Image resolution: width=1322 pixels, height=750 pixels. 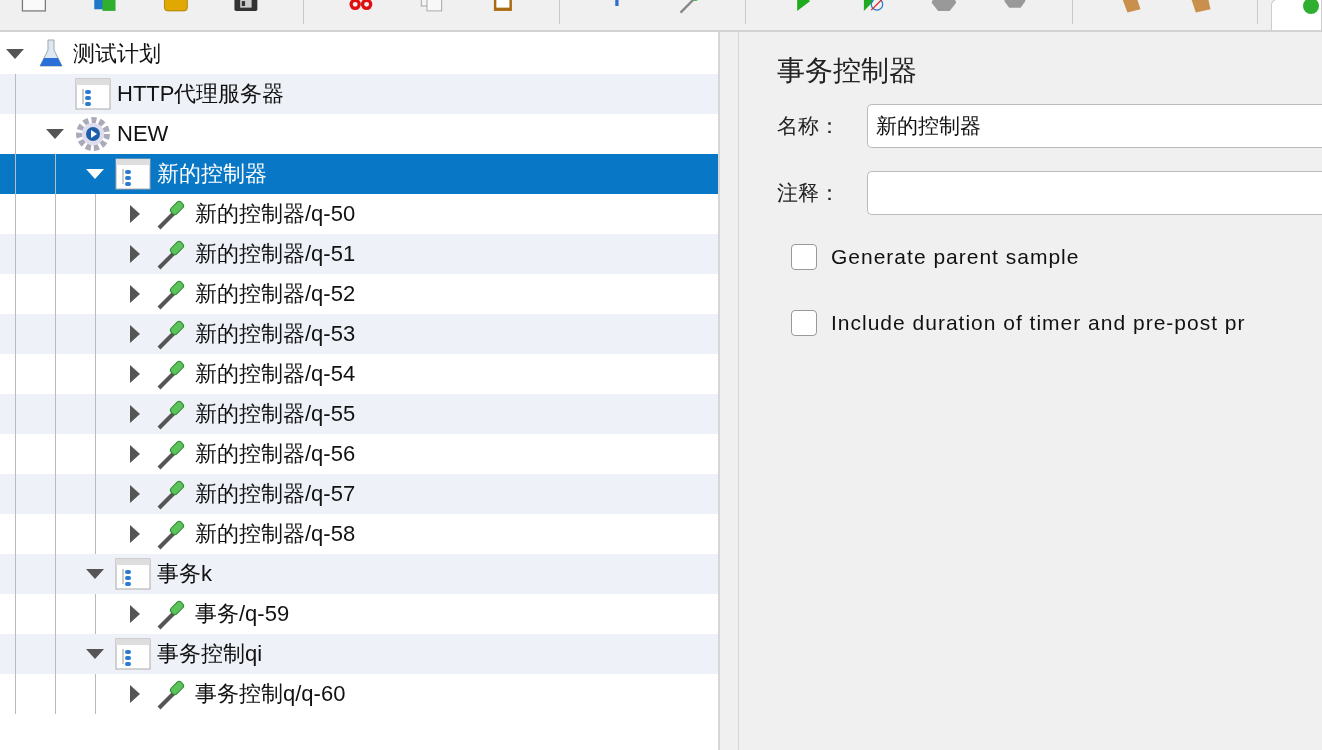 What do you see at coordinates (359, 694) in the screenshot?
I see `tree-item: 事务控制q/q-60` at bounding box center [359, 694].